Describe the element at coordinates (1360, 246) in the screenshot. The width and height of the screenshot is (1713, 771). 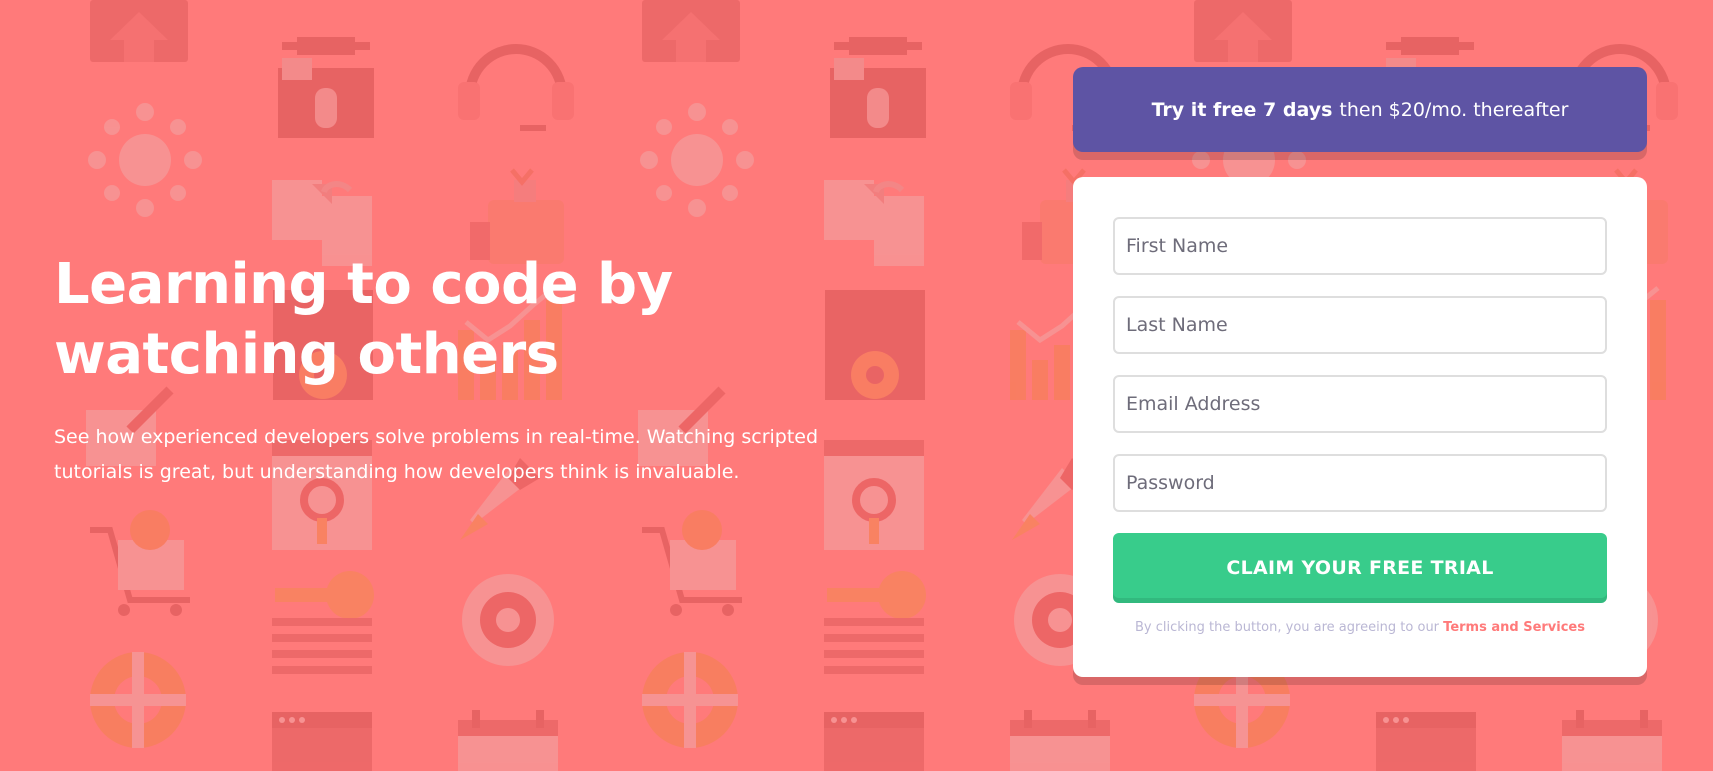
I see `first-name-field` at that location.